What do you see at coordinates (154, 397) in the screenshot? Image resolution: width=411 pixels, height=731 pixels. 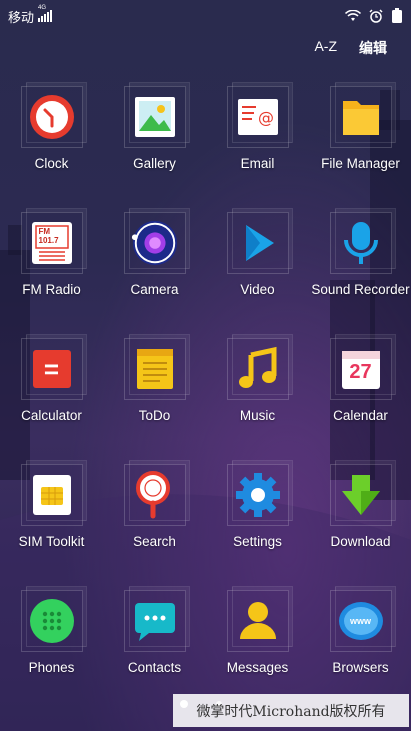 I see `app-todo: ToDo` at bounding box center [154, 397].